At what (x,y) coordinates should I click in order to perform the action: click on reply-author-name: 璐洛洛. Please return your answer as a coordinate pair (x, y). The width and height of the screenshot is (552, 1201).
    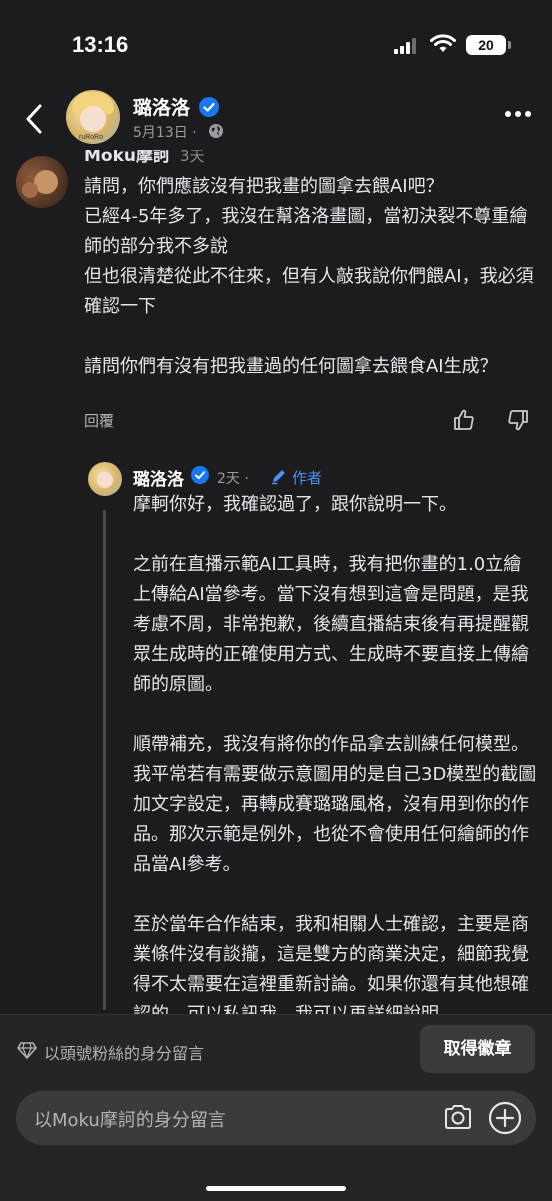
    Looking at the image, I should click on (158, 477).